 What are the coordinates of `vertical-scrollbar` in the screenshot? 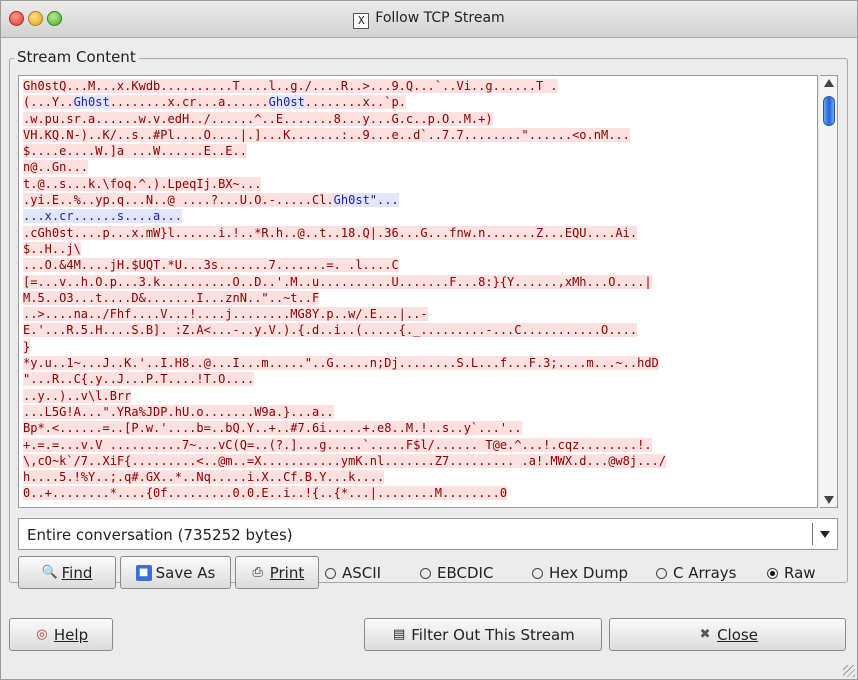 It's located at (829, 291).